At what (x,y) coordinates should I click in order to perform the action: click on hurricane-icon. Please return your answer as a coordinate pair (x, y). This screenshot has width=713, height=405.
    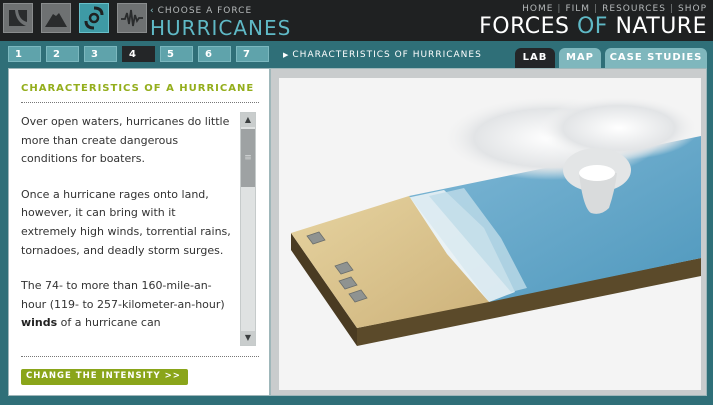
    Looking at the image, I should click on (94, 18).